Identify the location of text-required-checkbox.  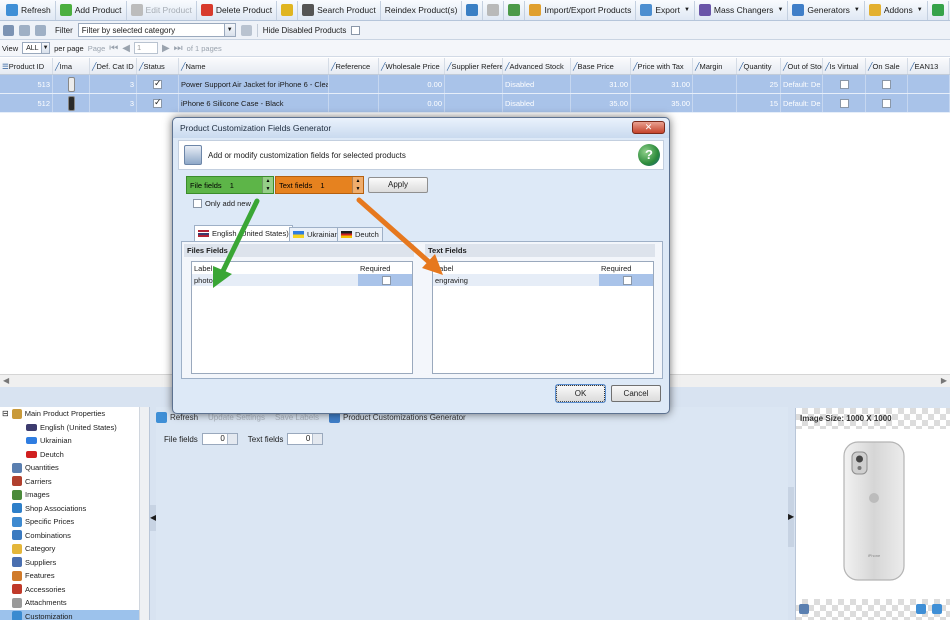
(627, 280).